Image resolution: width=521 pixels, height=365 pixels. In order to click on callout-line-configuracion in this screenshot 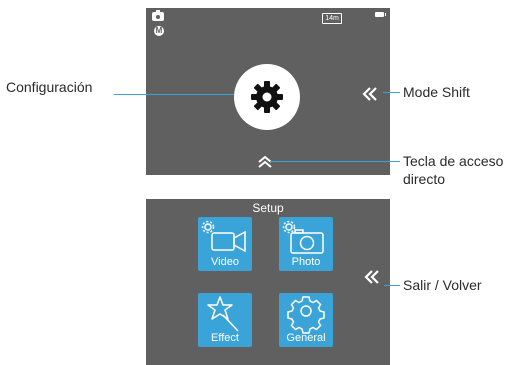, I will do `click(174, 94)`.